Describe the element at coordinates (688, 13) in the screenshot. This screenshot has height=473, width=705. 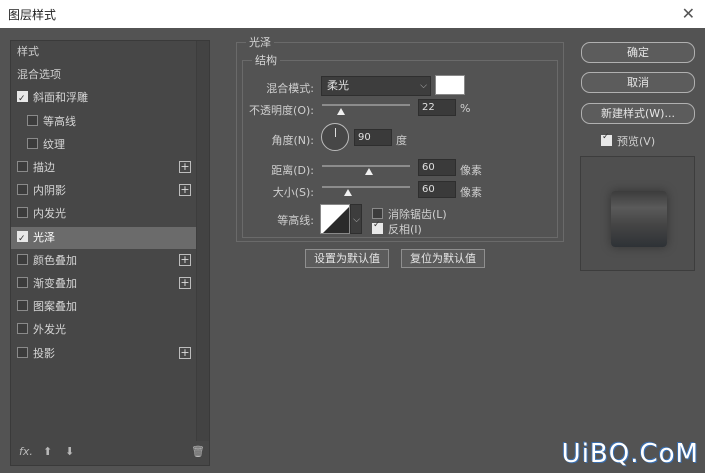
I see `close-icon: ✕` at that location.